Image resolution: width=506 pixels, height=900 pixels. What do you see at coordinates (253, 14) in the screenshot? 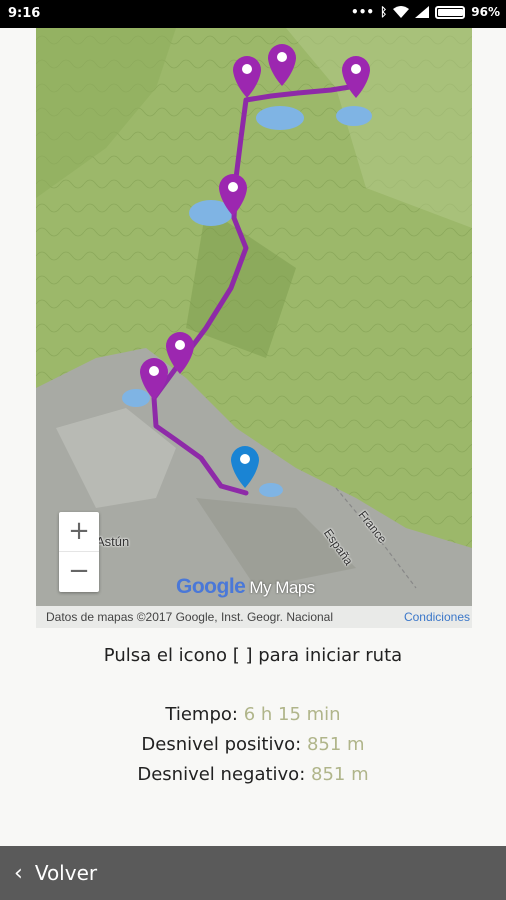
I see `status-bar: 9:16 ••• ᛒ 96%` at bounding box center [253, 14].